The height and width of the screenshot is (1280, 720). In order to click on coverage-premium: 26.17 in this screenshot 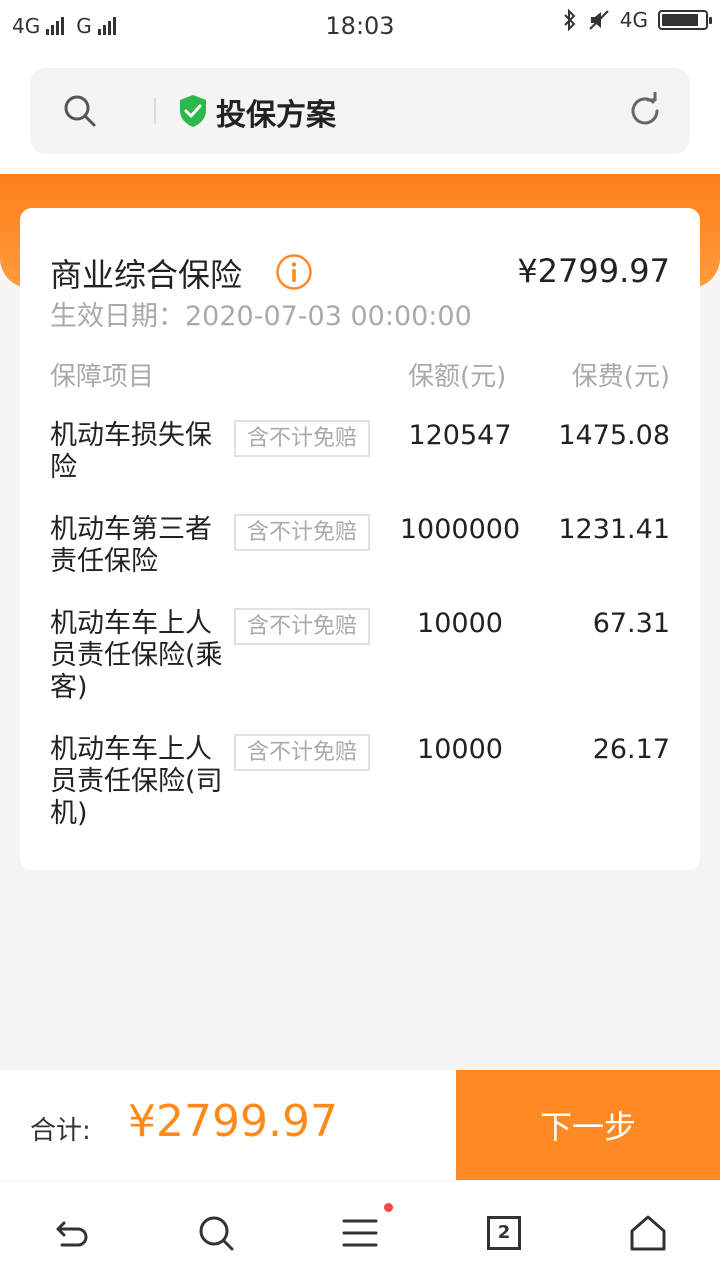, I will do `click(631, 749)`.